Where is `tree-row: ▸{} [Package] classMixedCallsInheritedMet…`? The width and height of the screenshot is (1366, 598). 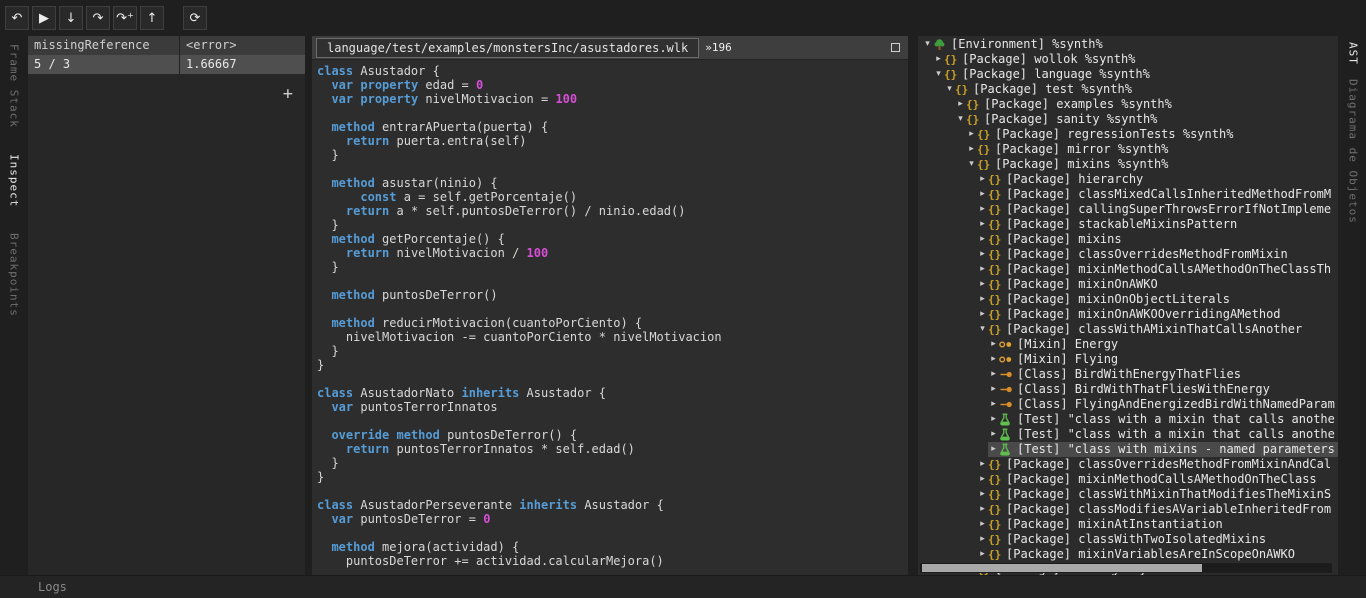
tree-row: ▸{} [Package] classMixedCallsInheritedMet… is located at coordinates (1157, 194).